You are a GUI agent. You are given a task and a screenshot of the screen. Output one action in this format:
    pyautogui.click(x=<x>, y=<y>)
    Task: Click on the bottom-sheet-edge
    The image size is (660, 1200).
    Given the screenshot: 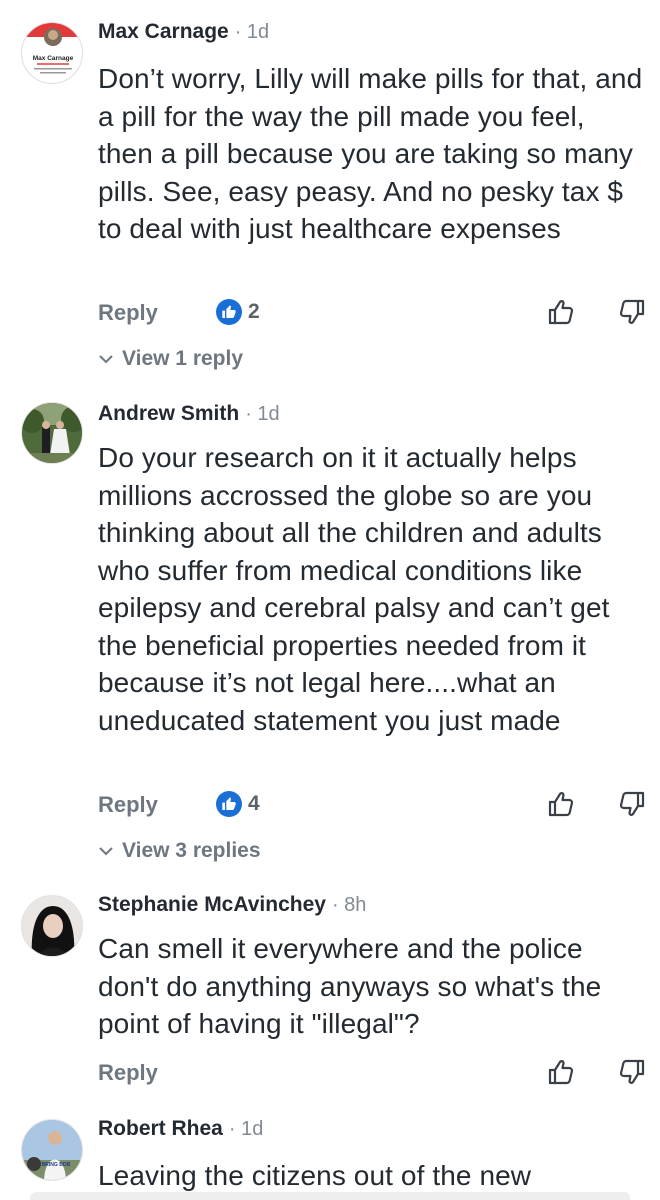 What is the action you would take?
    pyautogui.click(x=330, y=1196)
    